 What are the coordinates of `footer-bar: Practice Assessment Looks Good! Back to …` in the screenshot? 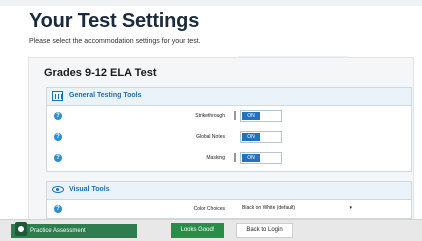 It's located at (211, 230).